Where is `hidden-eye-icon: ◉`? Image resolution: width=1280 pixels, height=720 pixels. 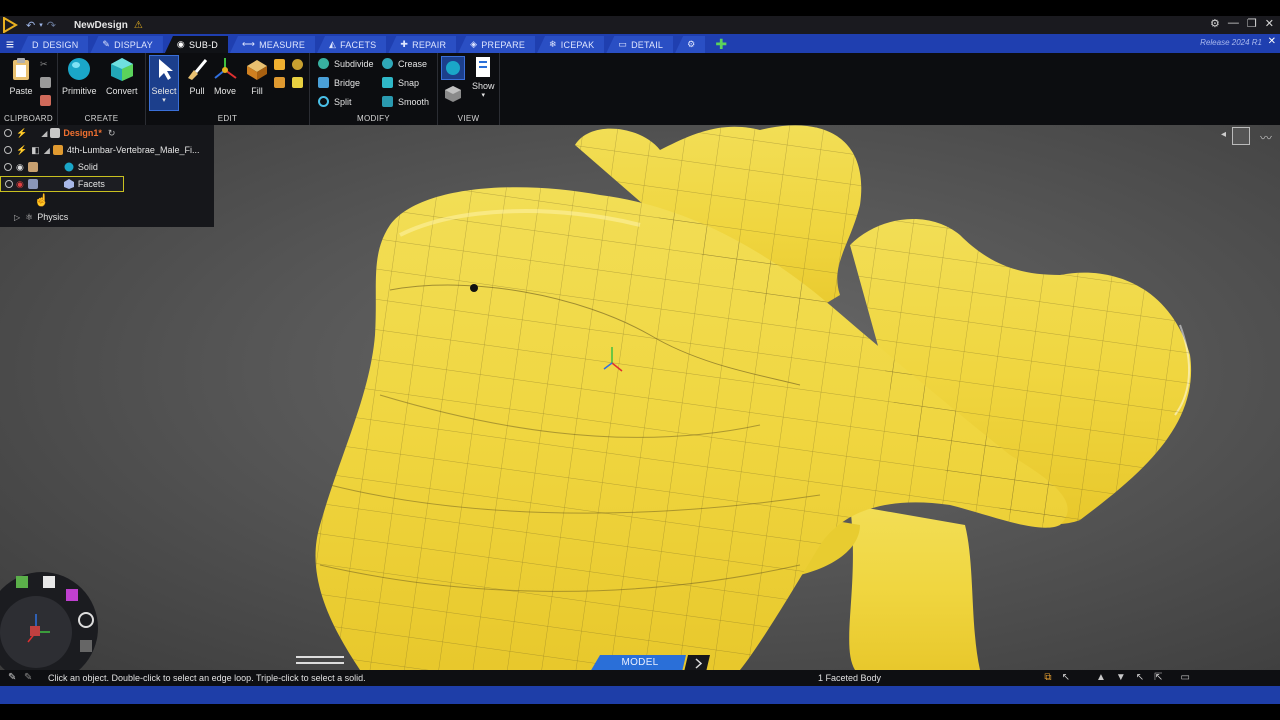
hidden-eye-icon: ◉ is located at coordinates (20, 184).